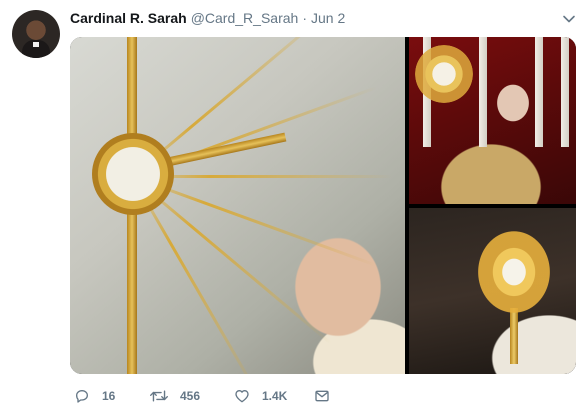 This screenshot has width=587, height=414. Describe the element at coordinates (275, 396) in the screenshot. I see `like-count: 1.4K` at that location.